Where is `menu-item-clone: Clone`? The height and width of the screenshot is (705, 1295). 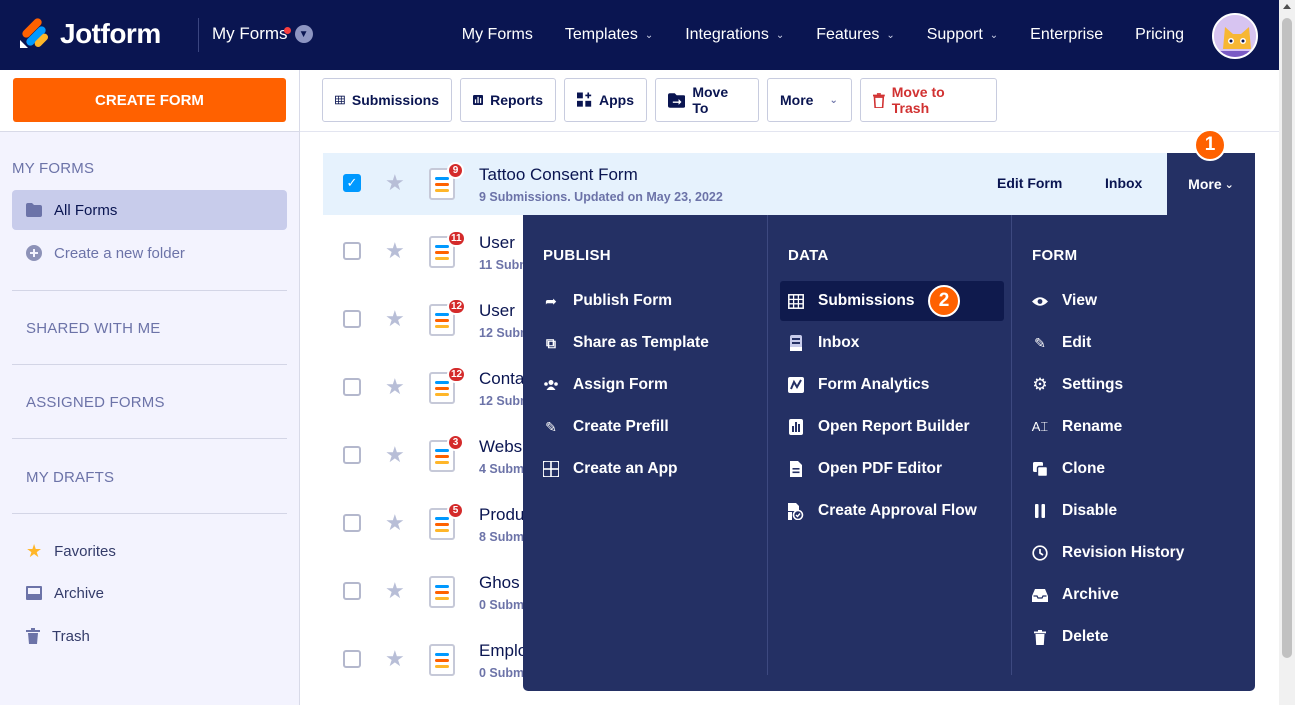 menu-item-clone: Clone is located at coordinates (1136, 469).